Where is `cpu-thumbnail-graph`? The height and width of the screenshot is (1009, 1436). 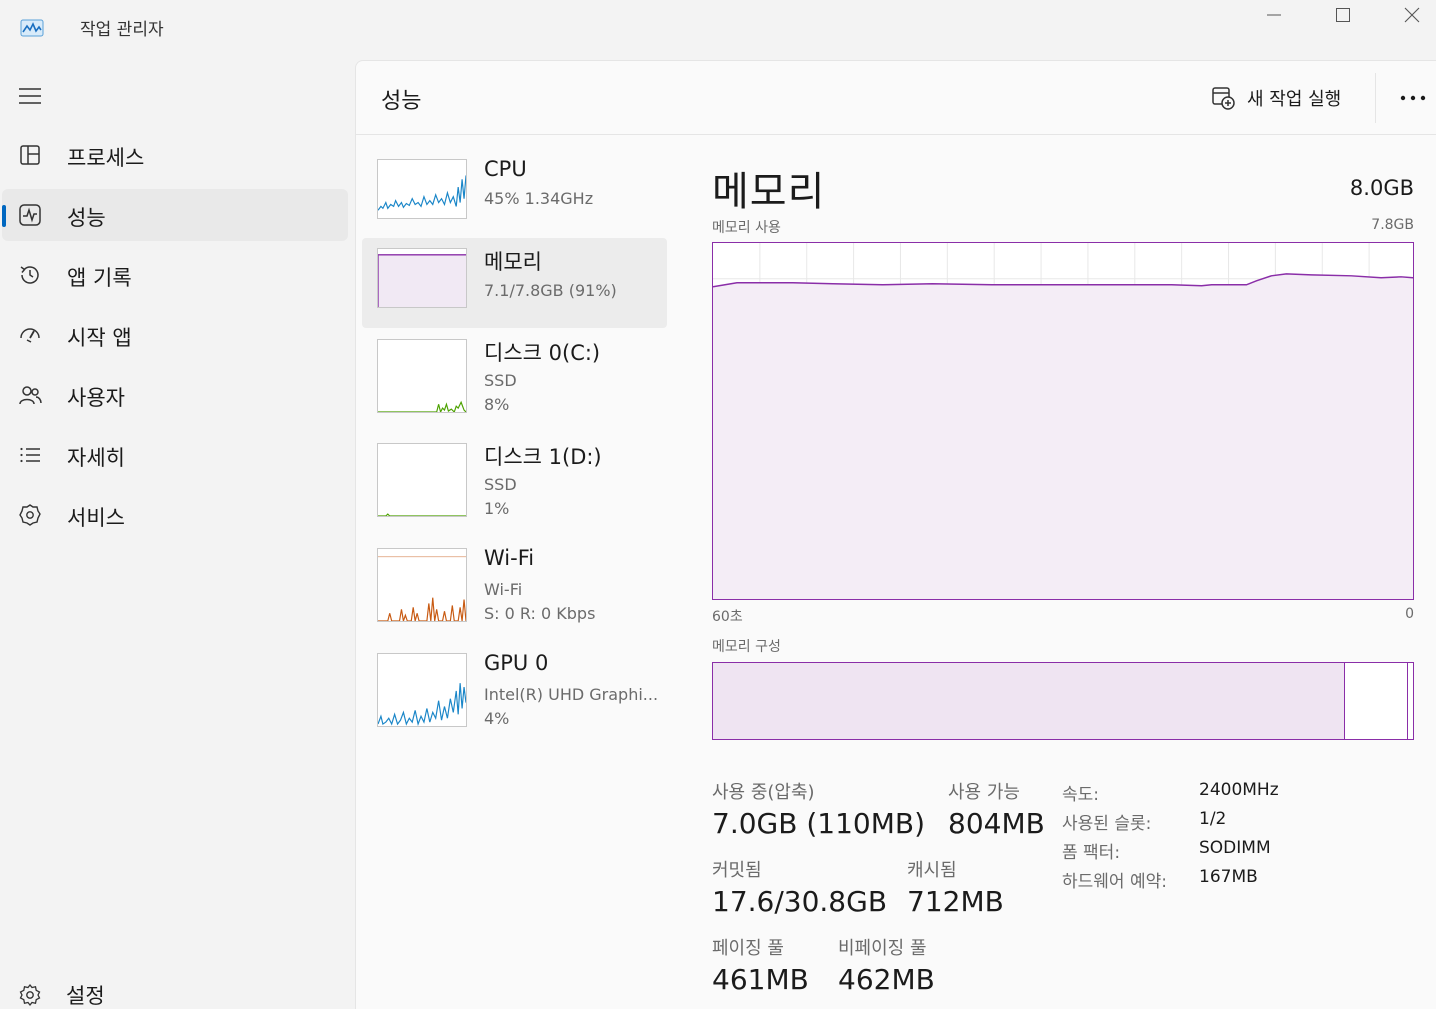 cpu-thumbnail-graph is located at coordinates (422, 189).